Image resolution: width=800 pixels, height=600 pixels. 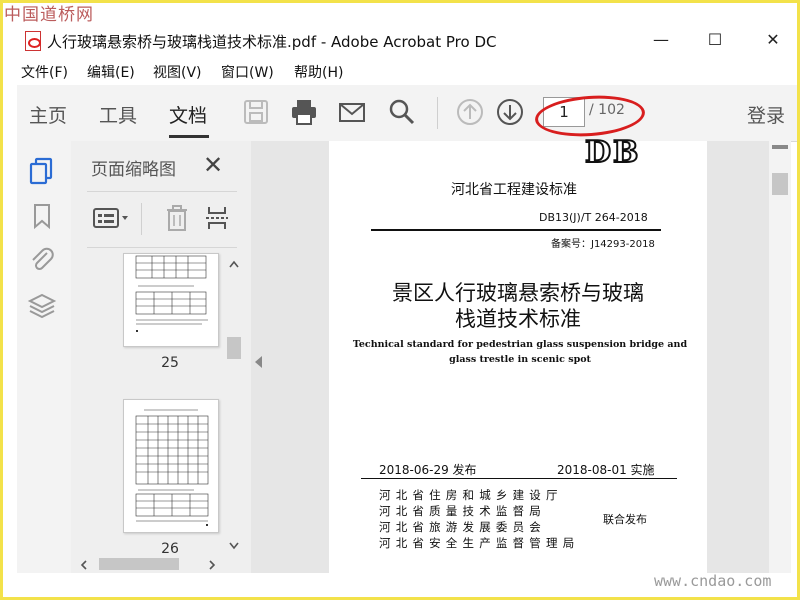 What do you see at coordinates (189, 136) in the screenshot?
I see `active-tab-indicator` at bounding box center [189, 136].